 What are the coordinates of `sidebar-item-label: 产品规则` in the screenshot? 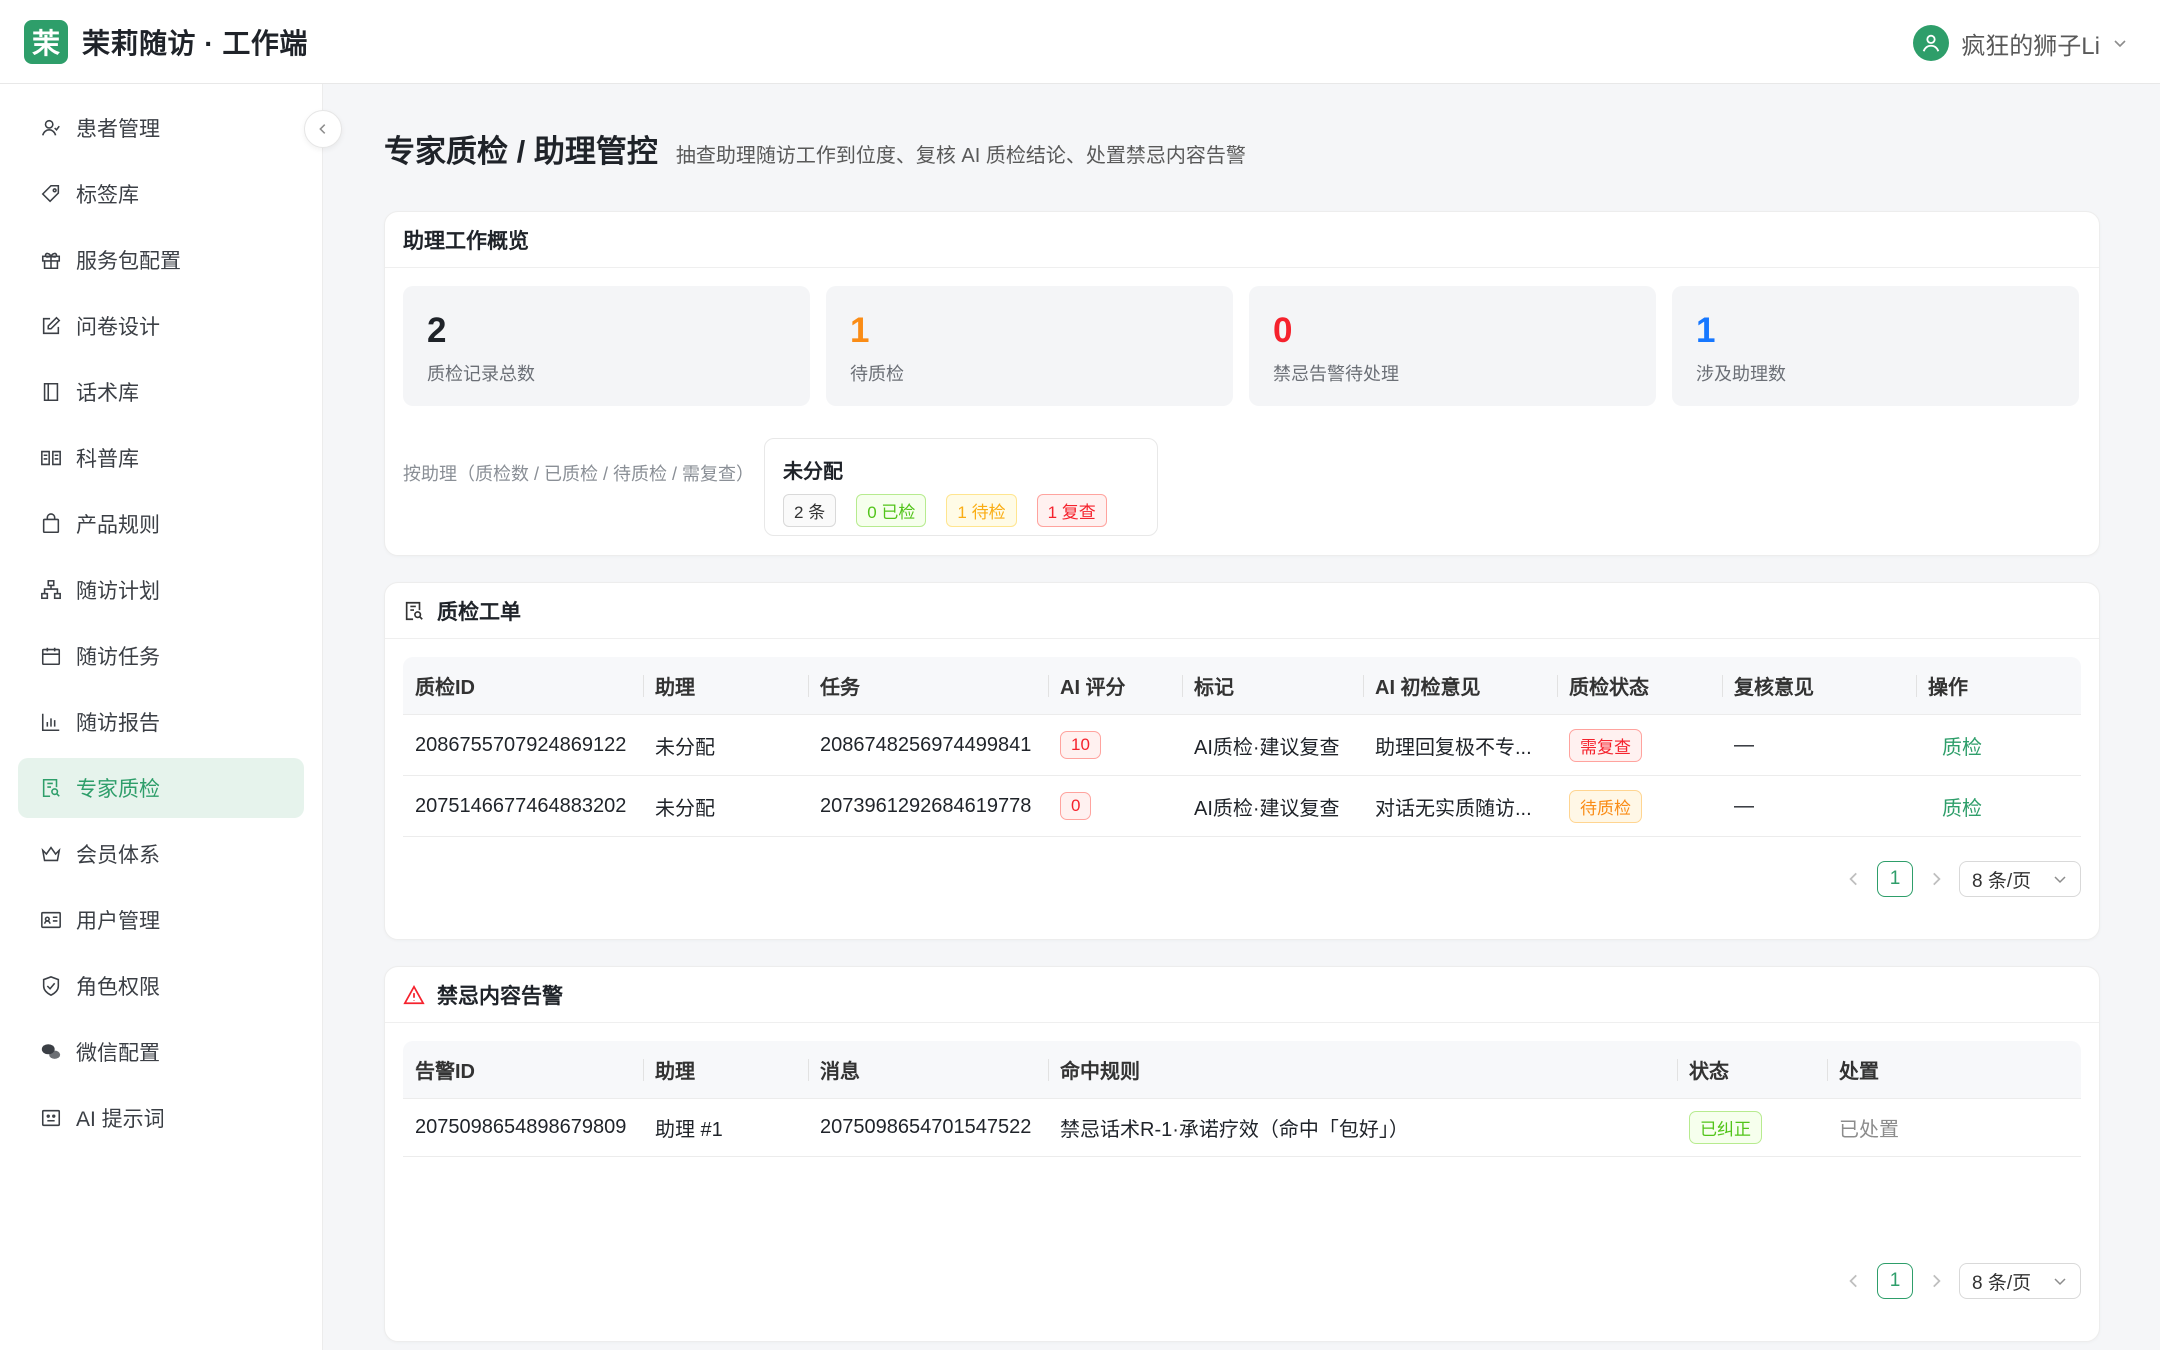 It's located at (118, 525).